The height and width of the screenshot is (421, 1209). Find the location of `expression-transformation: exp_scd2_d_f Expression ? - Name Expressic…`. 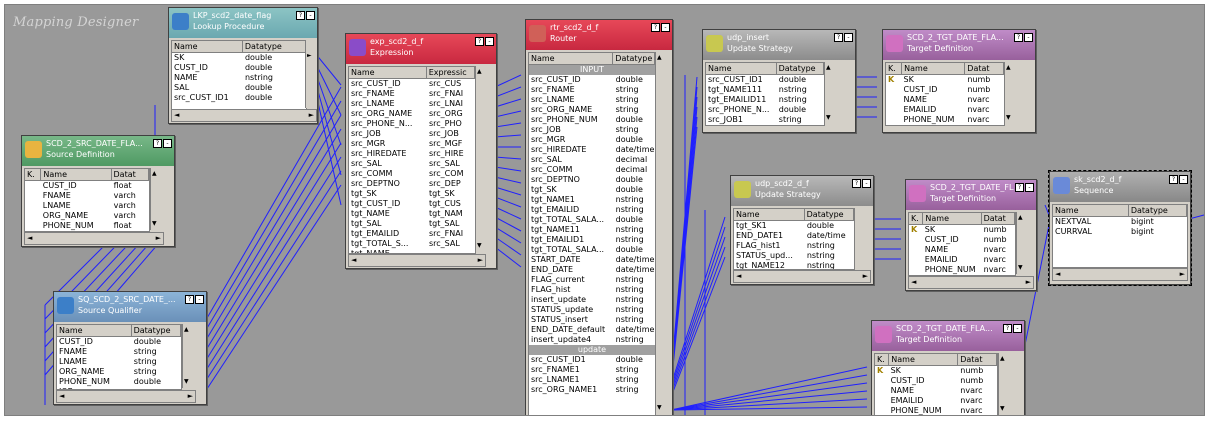

expression-transformation: exp_scd2_d_f Expression ? - Name Expressic… is located at coordinates (421, 151).